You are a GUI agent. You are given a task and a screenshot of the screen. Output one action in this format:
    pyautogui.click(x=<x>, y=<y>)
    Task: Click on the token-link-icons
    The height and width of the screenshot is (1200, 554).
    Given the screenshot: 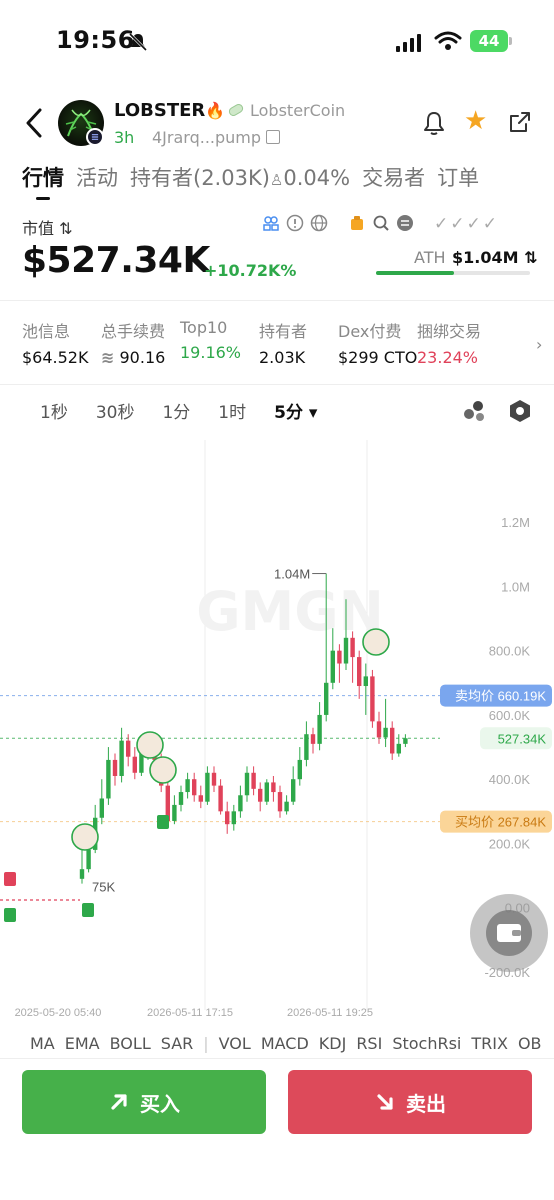 What is the action you would take?
    pyautogui.click(x=338, y=223)
    